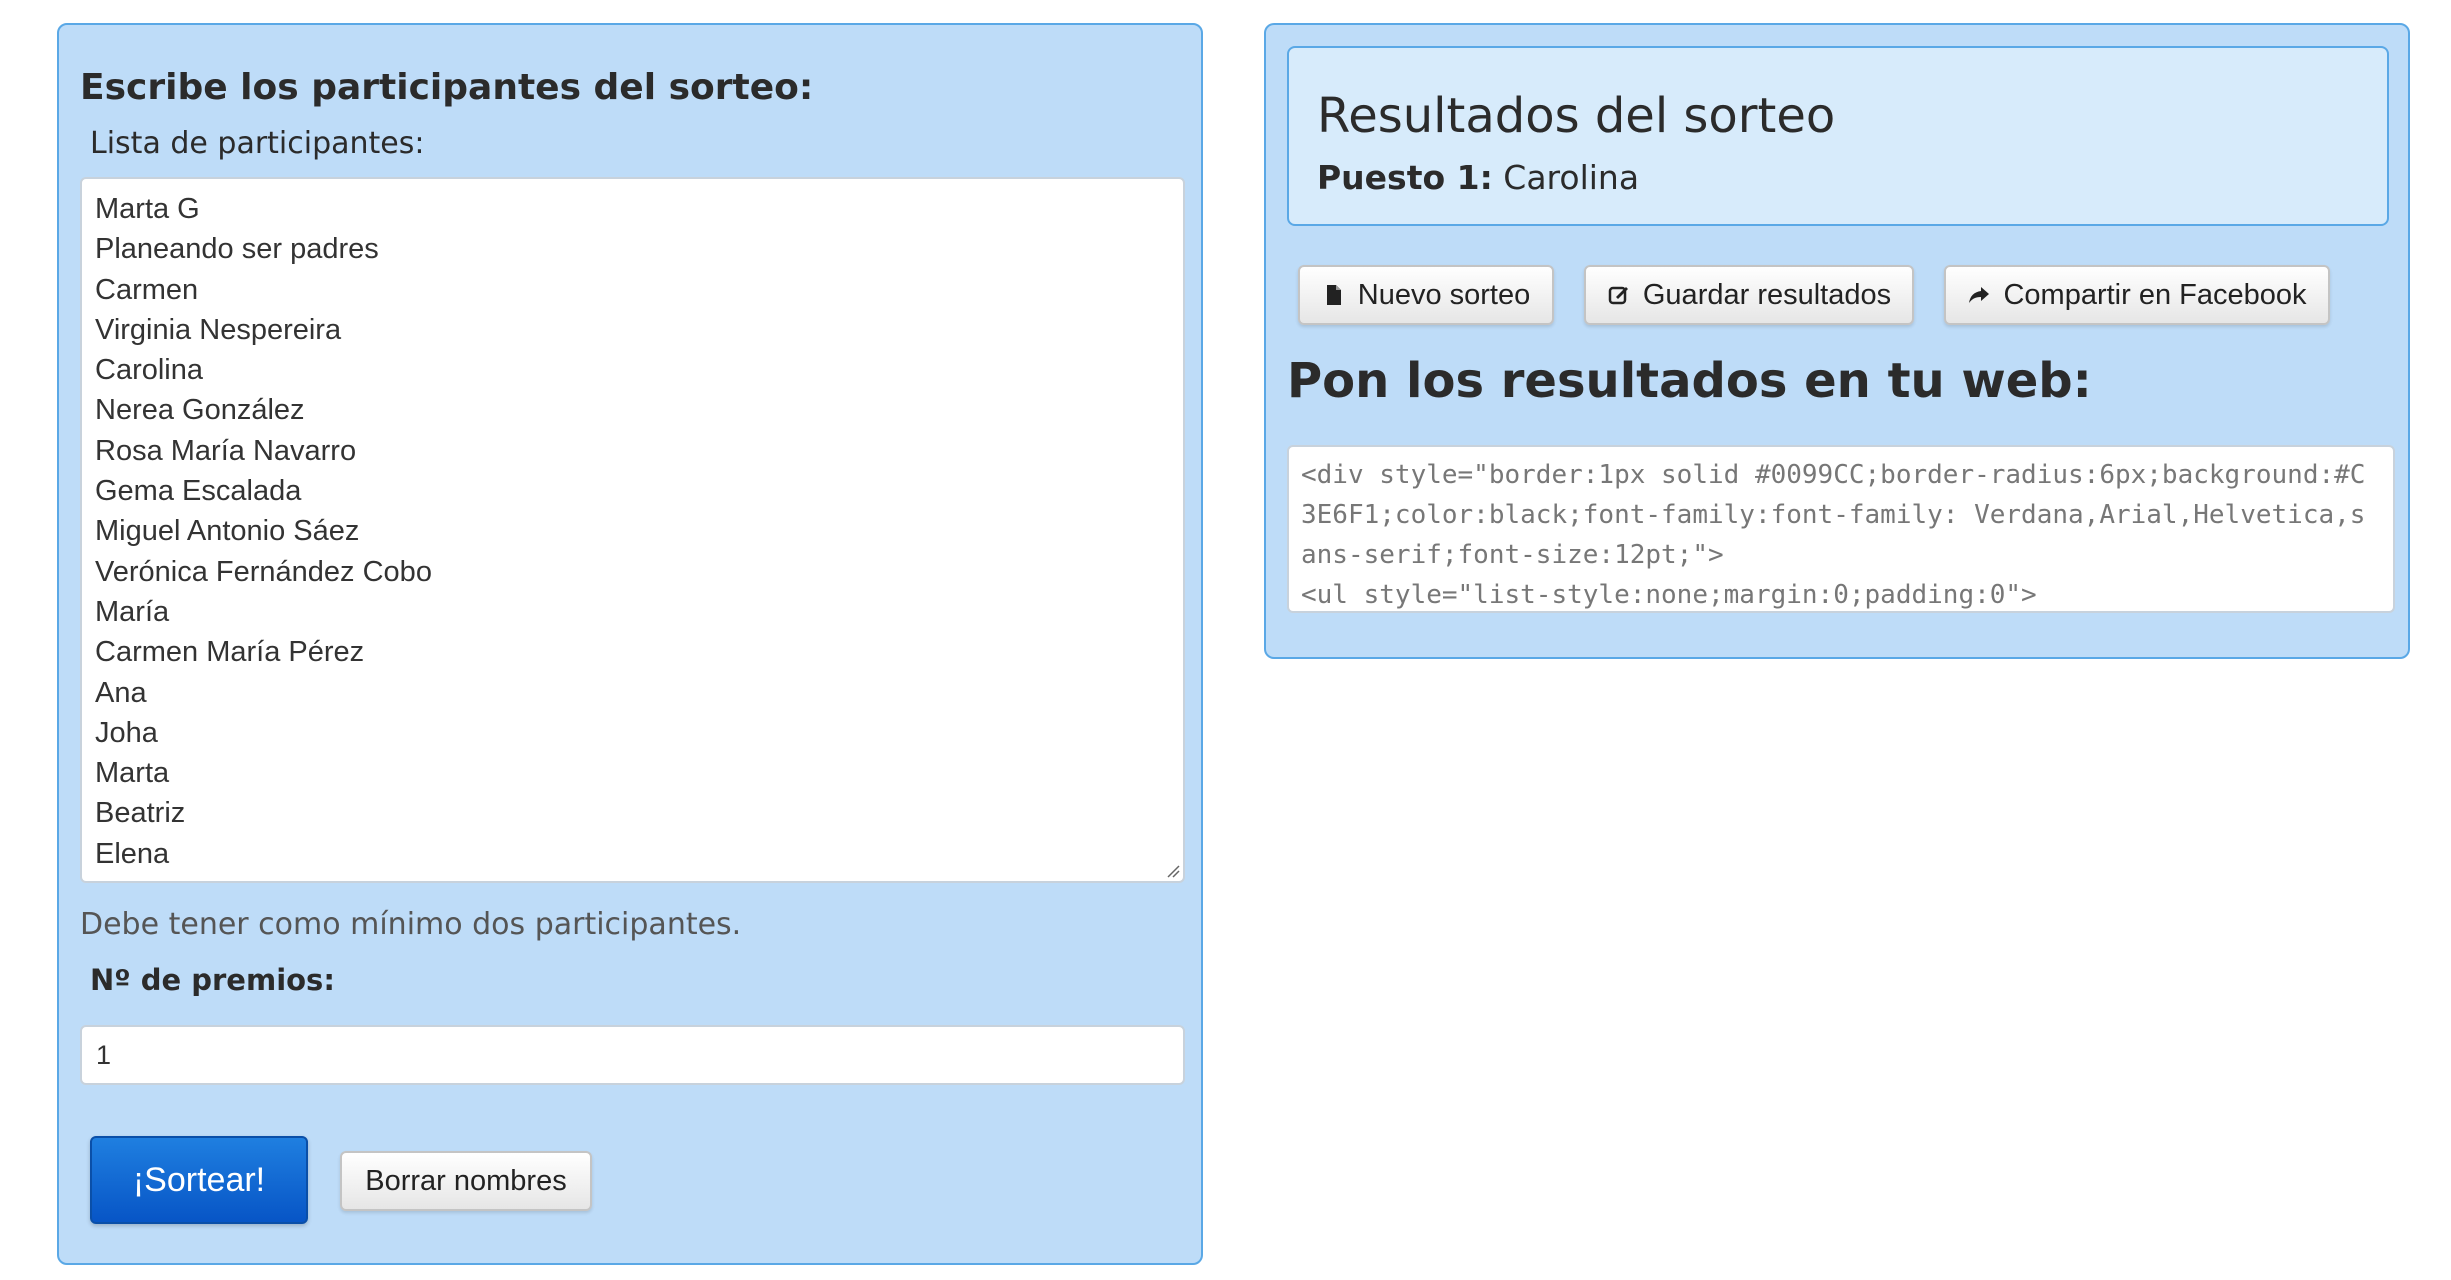 This screenshot has width=2451, height=1280. Describe the element at coordinates (149, 370) in the screenshot. I see `participant-item: Carolina` at that location.